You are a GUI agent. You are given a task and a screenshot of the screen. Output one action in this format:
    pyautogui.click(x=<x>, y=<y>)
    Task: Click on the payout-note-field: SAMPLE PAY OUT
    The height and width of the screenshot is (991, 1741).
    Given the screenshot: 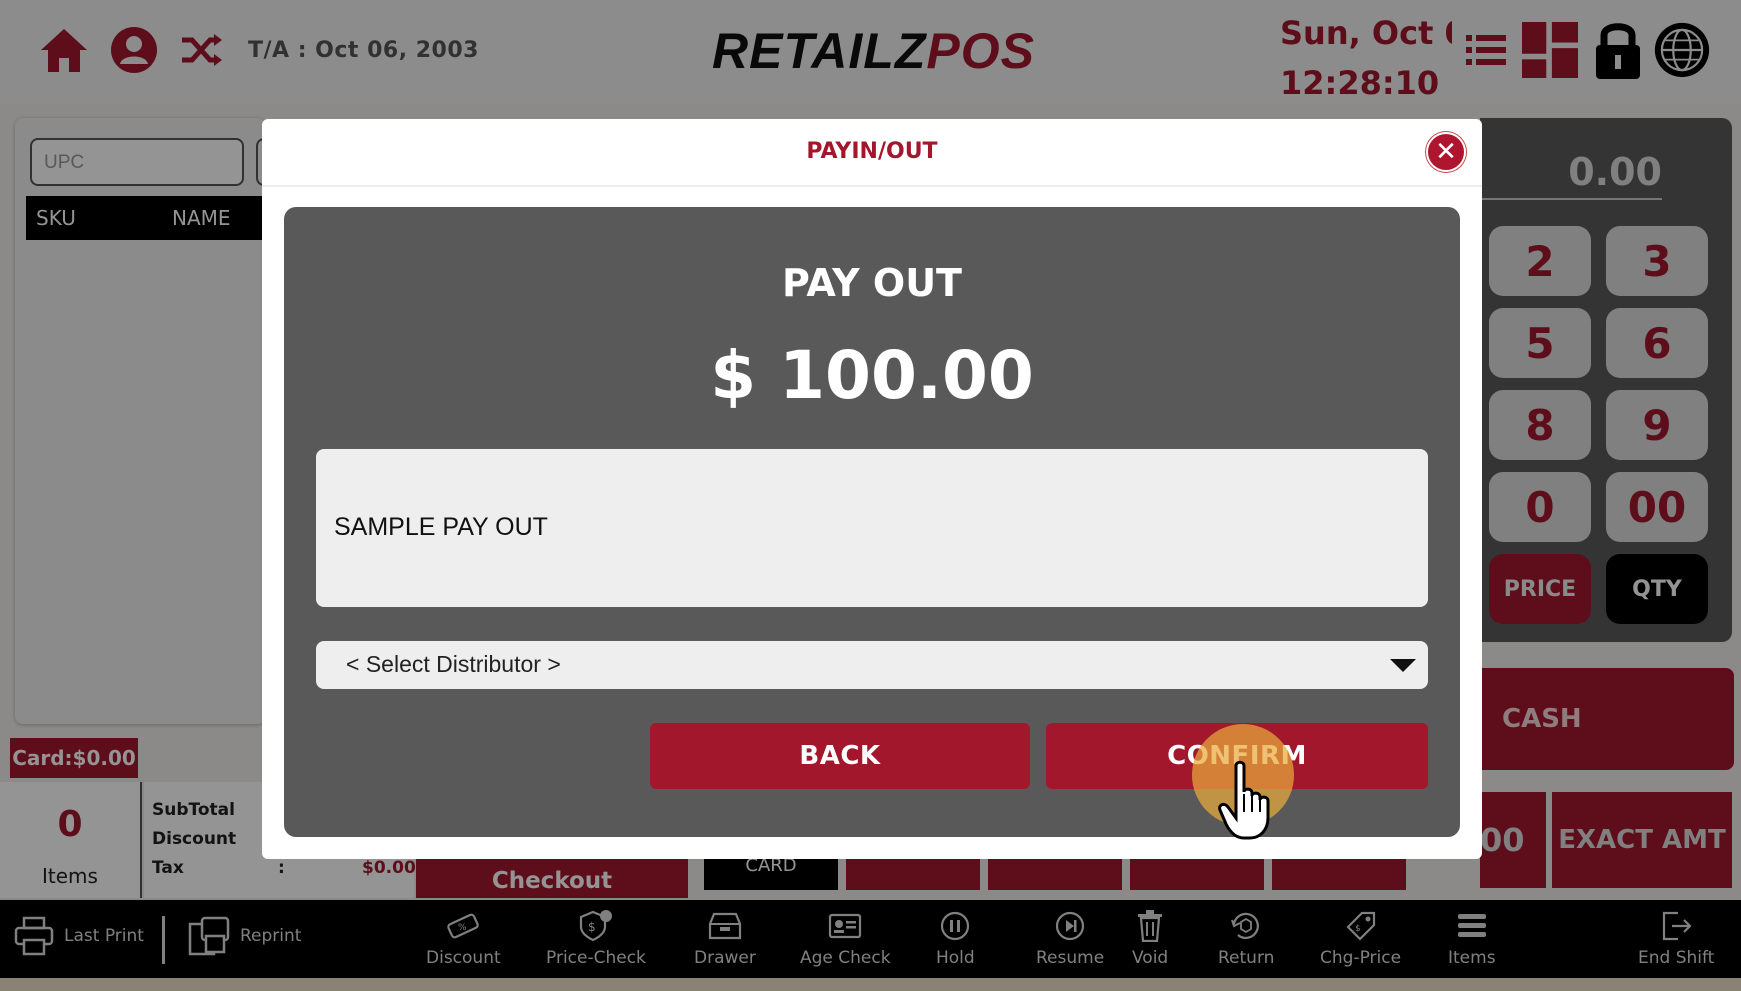 What is the action you would take?
    pyautogui.click(x=872, y=528)
    